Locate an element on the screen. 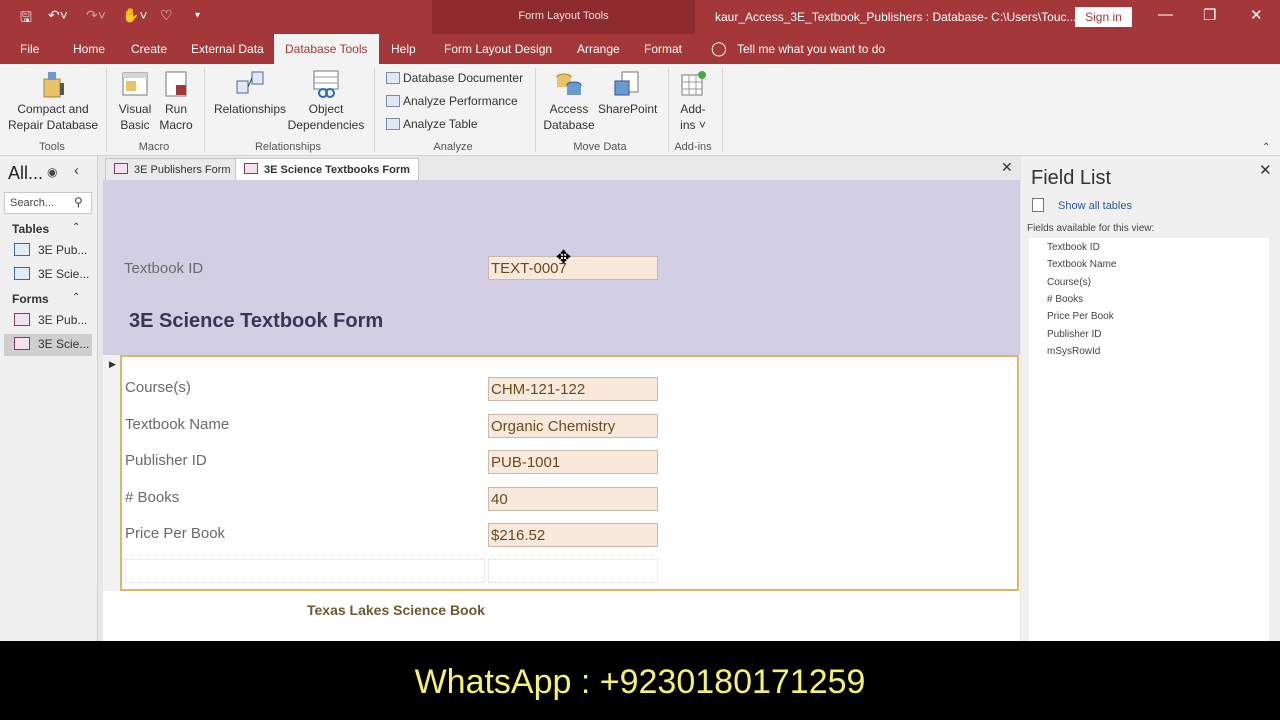 This screenshot has height=720, width=1280. visual-basic-button: Visual Basic is located at coordinates (135, 101).